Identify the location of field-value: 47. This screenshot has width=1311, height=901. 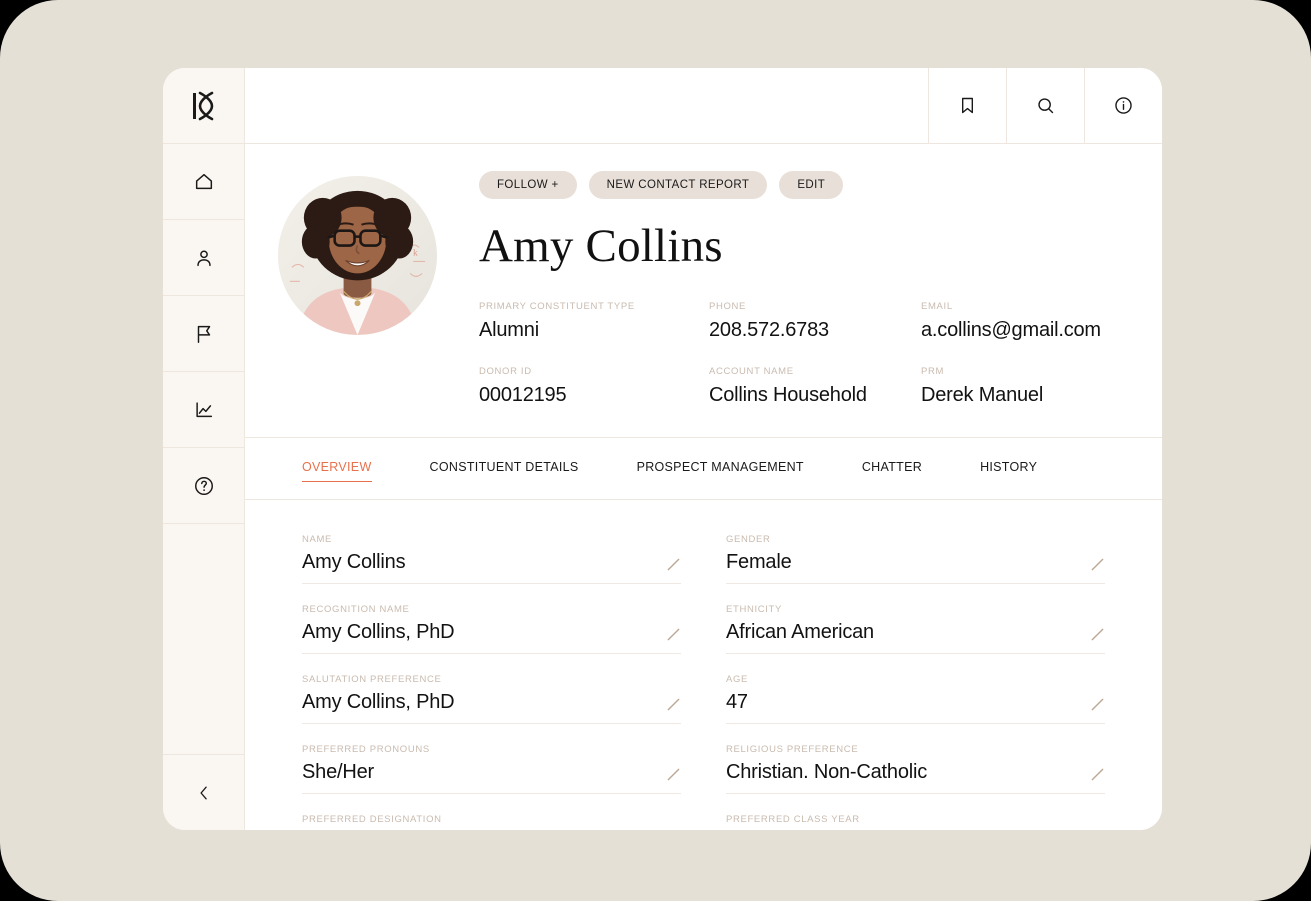
(737, 701).